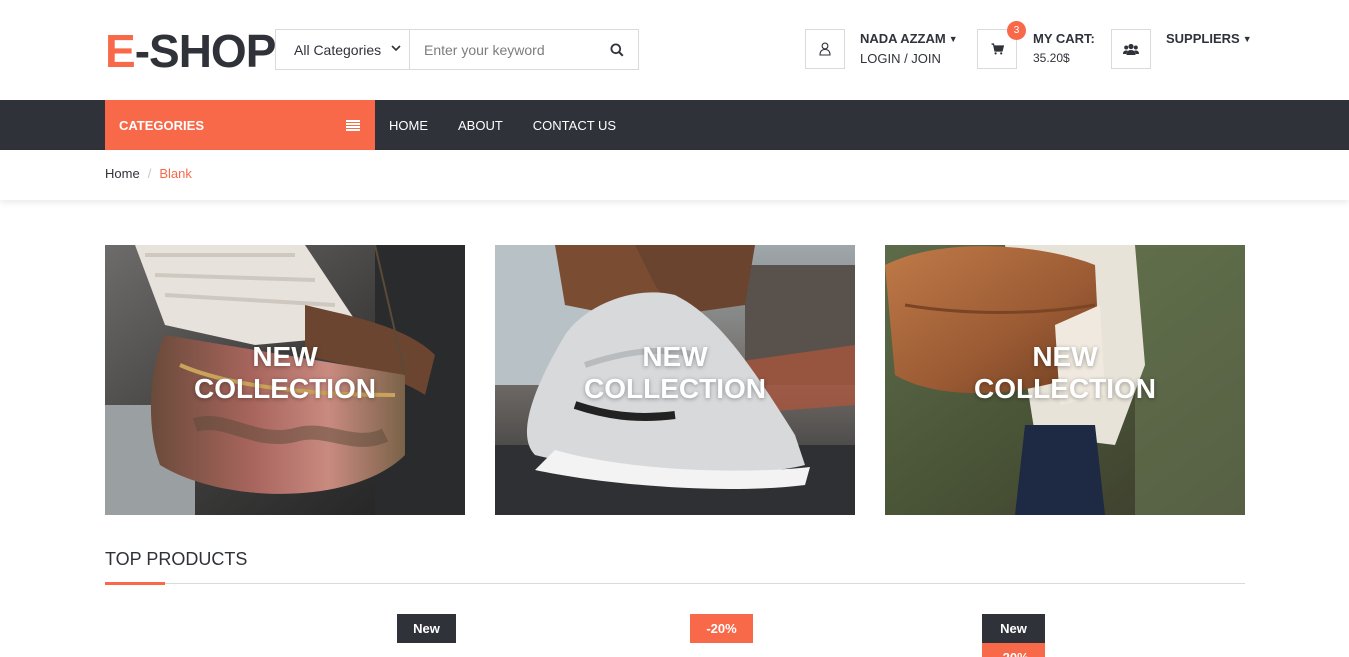 The width and height of the screenshot is (1349, 657). I want to click on nav-links: HOME ABOUT CONTACT US, so click(517, 125).